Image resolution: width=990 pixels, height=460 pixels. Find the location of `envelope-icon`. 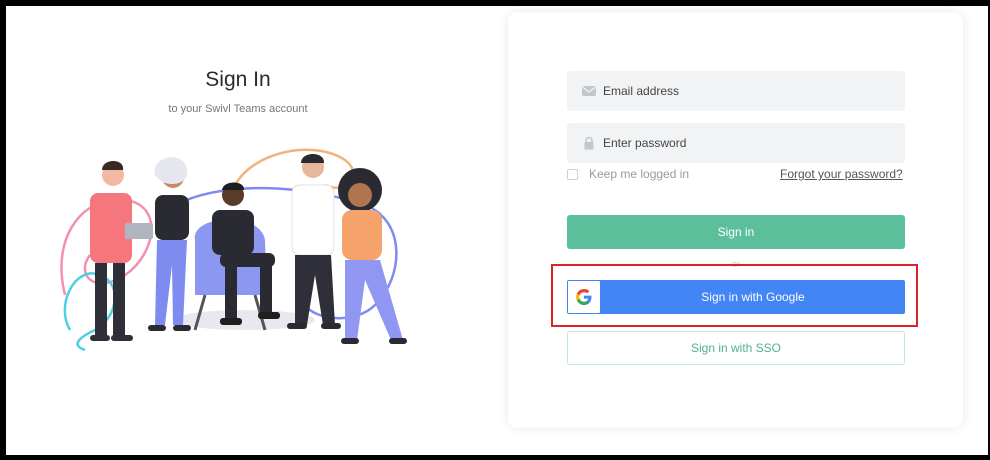

envelope-icon is located at coordinates (589, 91).